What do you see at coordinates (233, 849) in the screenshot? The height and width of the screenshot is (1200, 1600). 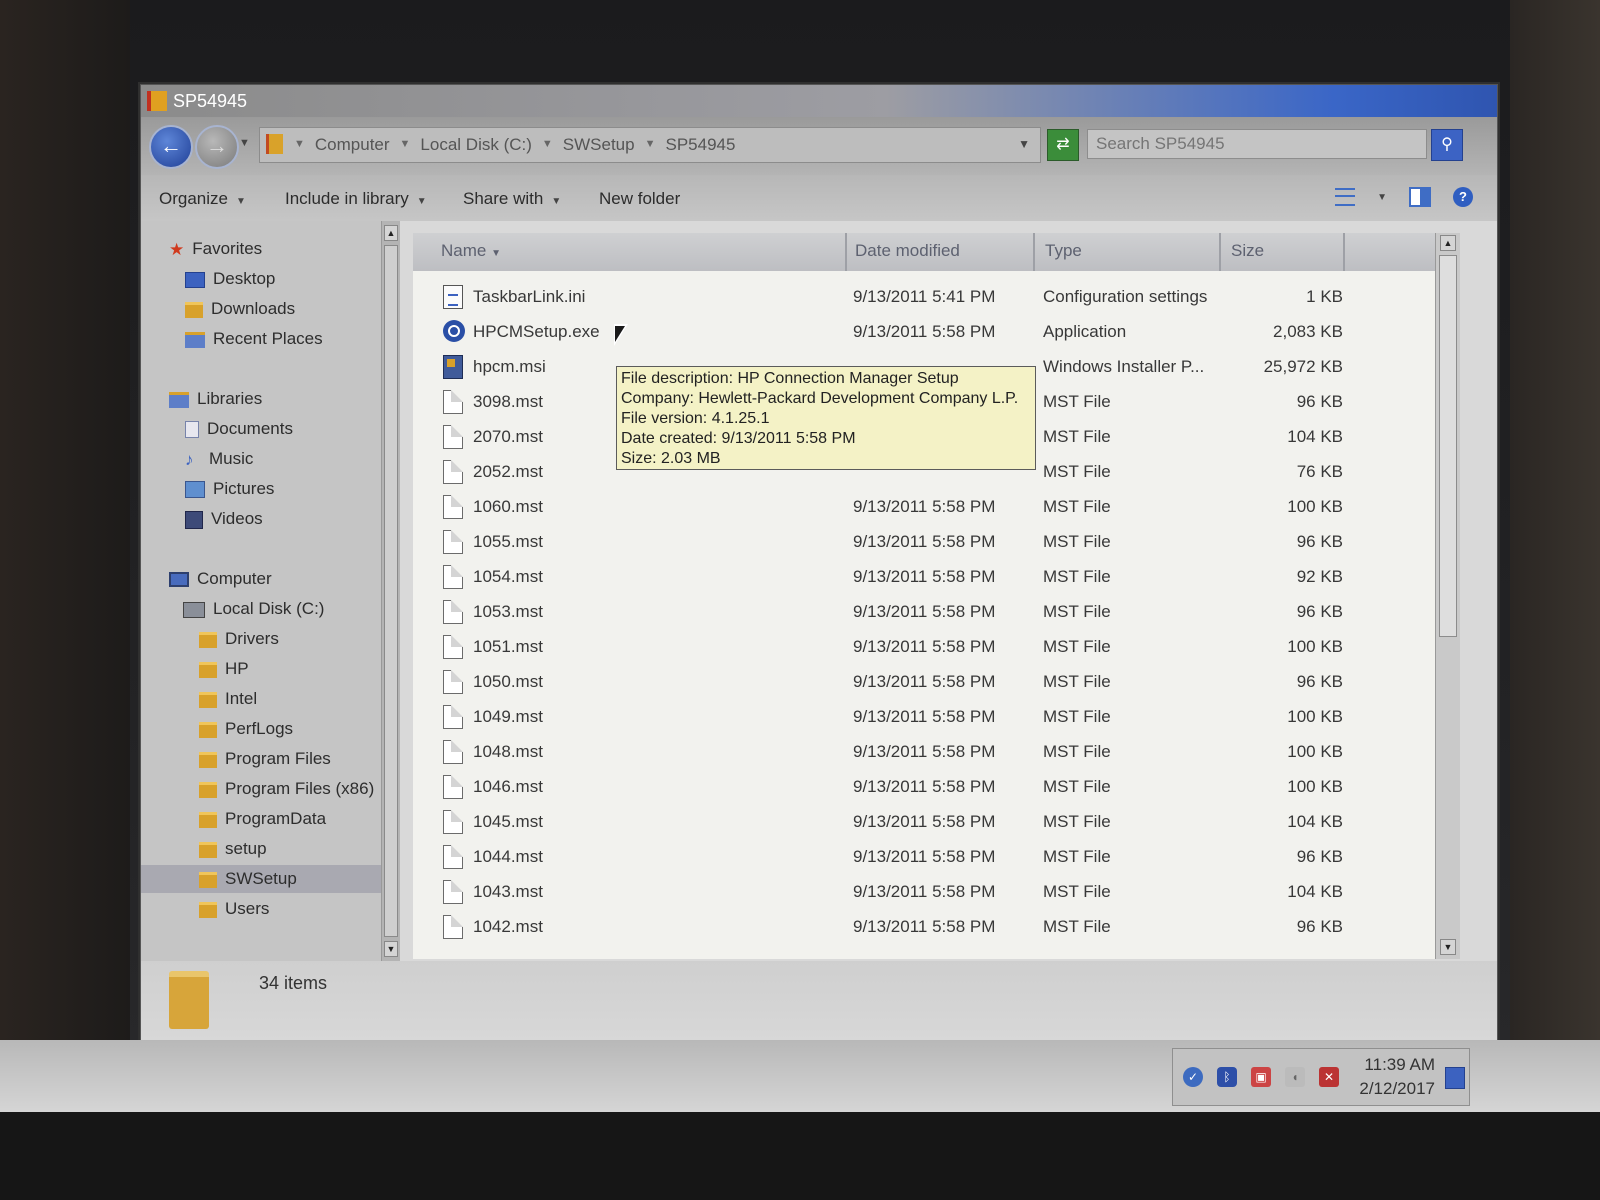 I see `nav-folder-setup: setup` at bounding box center [233, 849].